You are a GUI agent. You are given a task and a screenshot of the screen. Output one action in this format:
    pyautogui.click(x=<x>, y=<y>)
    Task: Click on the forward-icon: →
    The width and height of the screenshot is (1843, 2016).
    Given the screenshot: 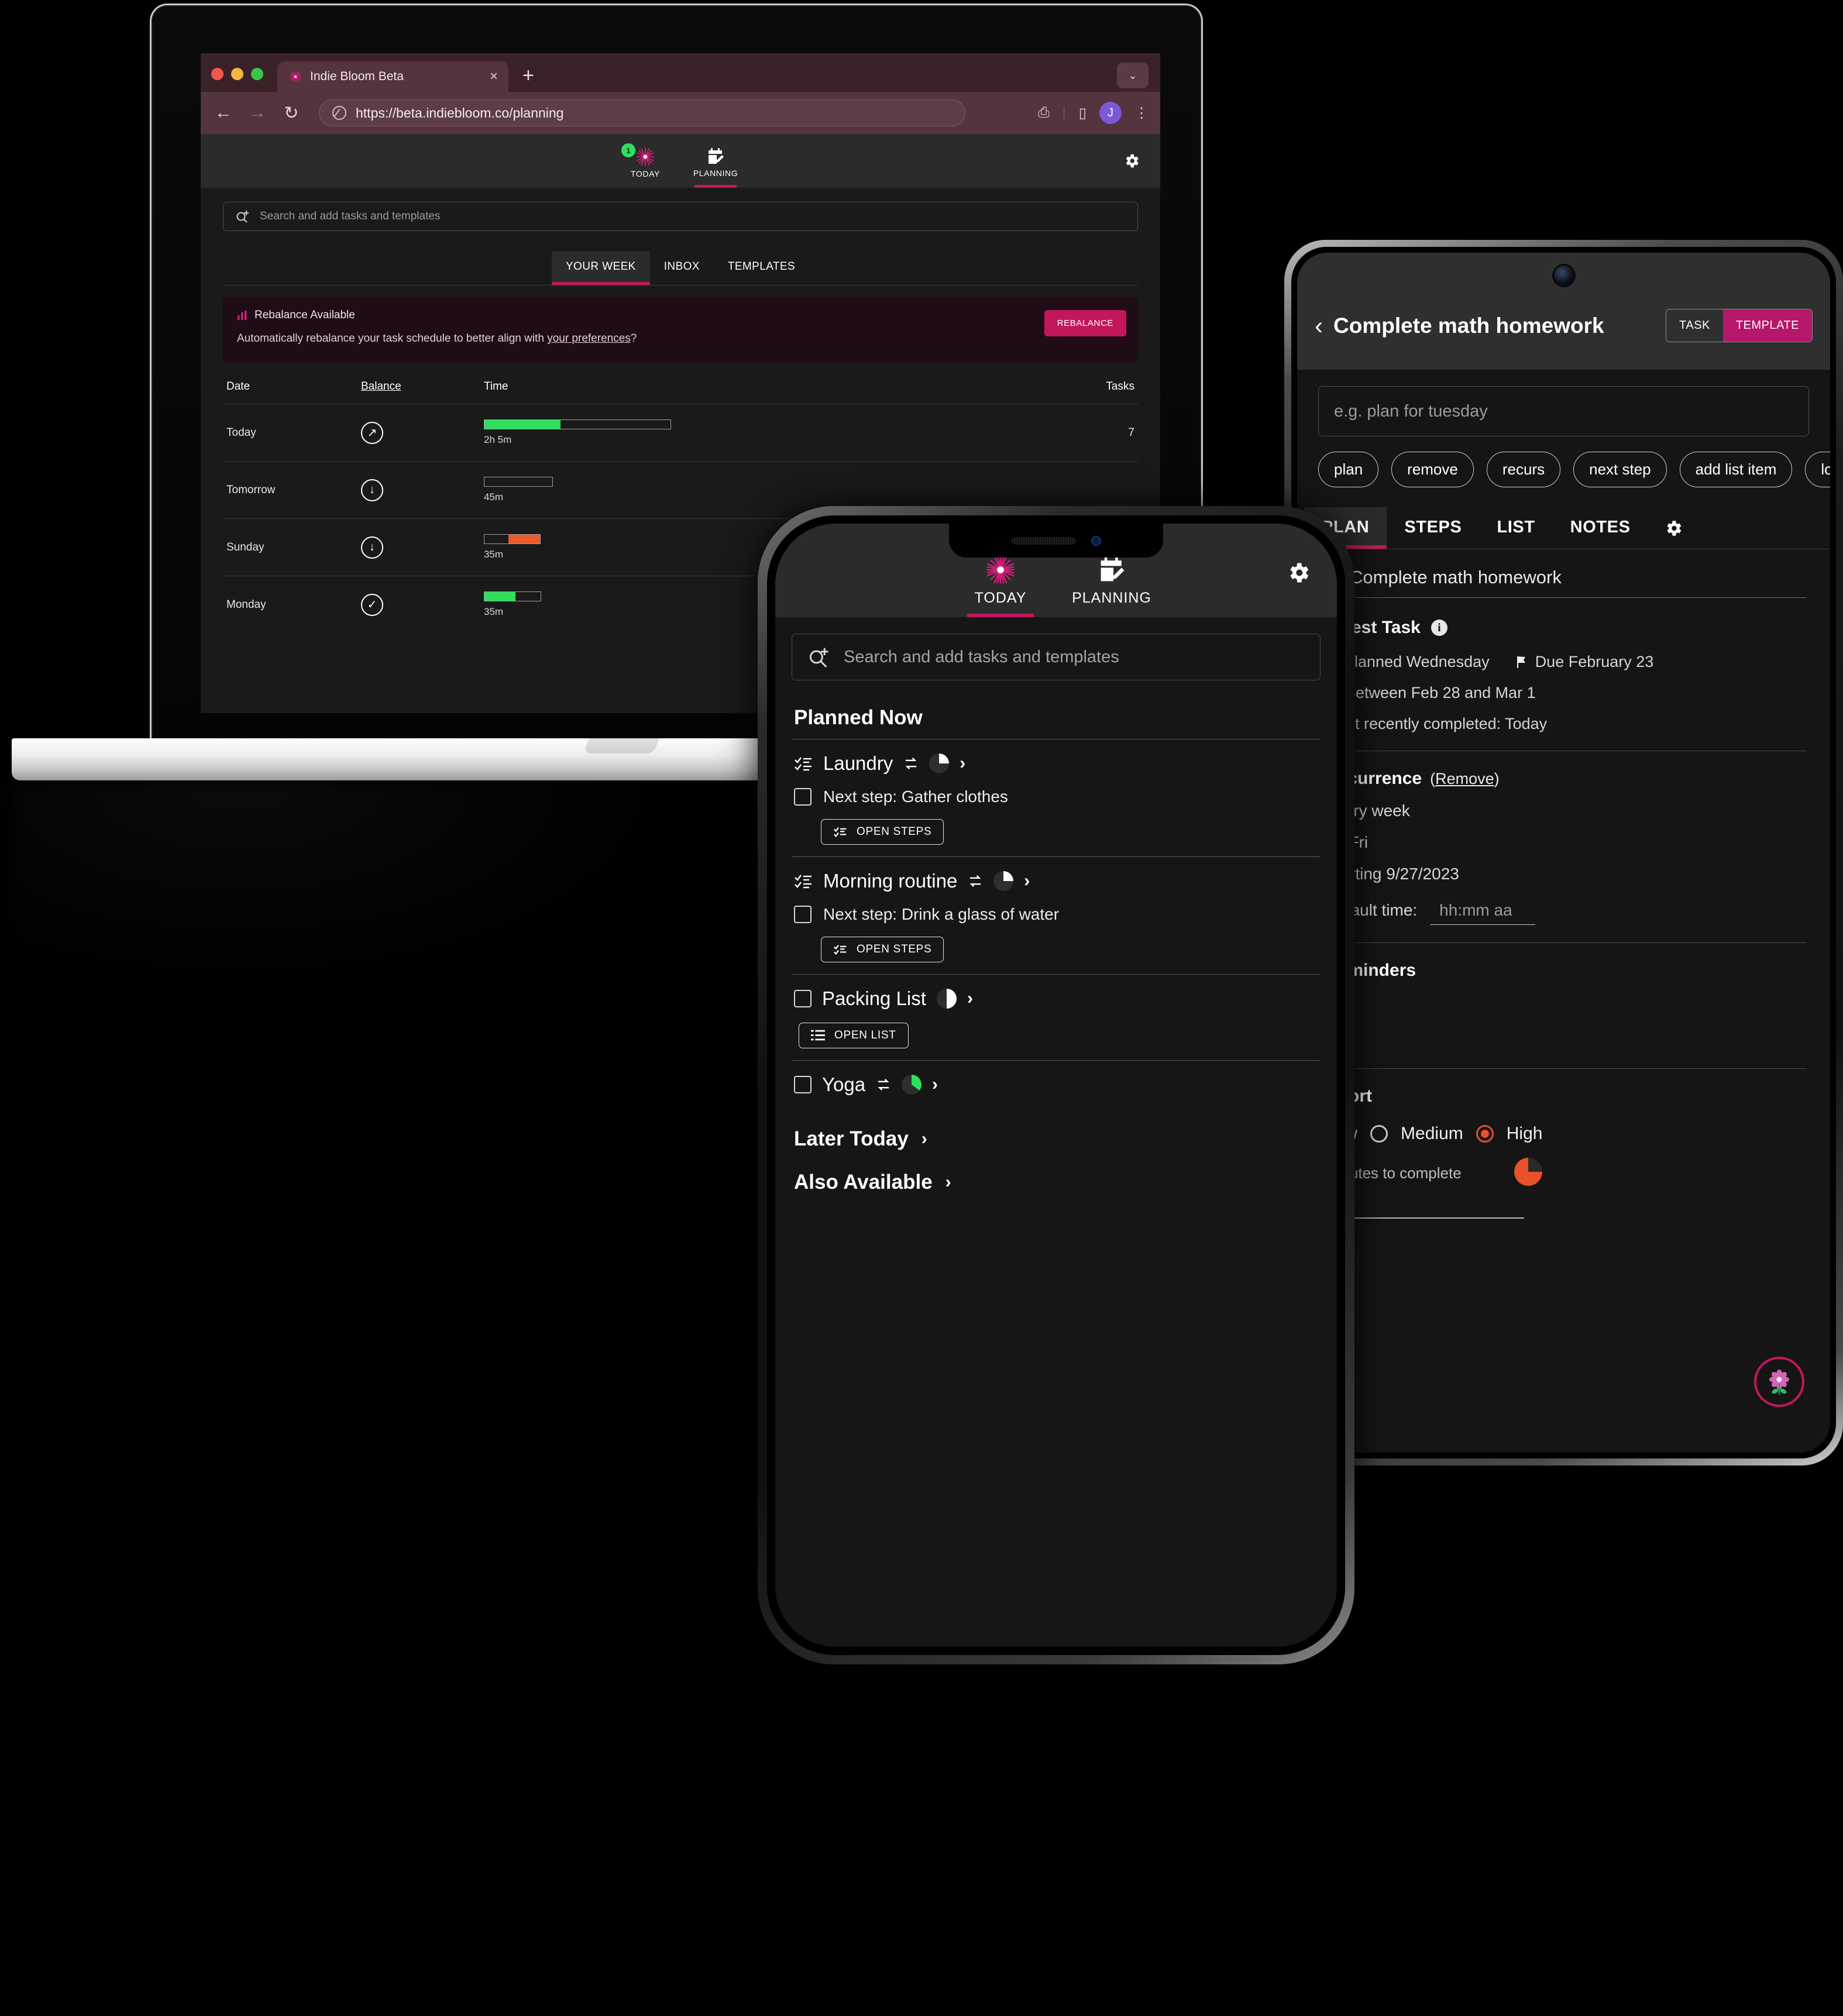 What is the action you would take?
    pyautogui.click(x=257, y=113)
    